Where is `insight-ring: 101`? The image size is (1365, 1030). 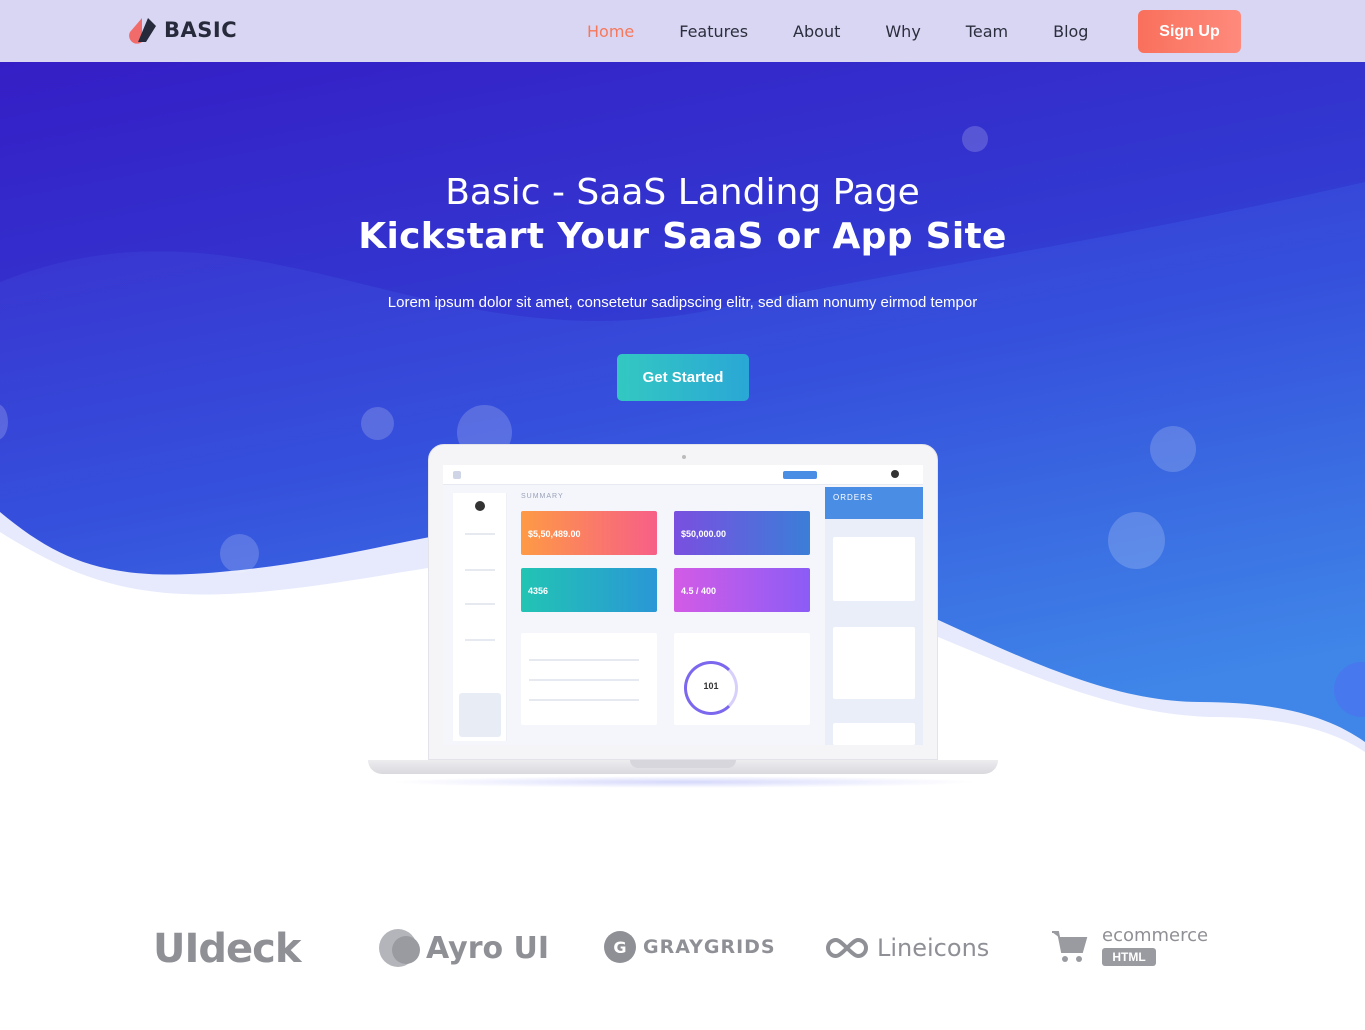
insight-ring: 101 is located at coordinates (711, 688).